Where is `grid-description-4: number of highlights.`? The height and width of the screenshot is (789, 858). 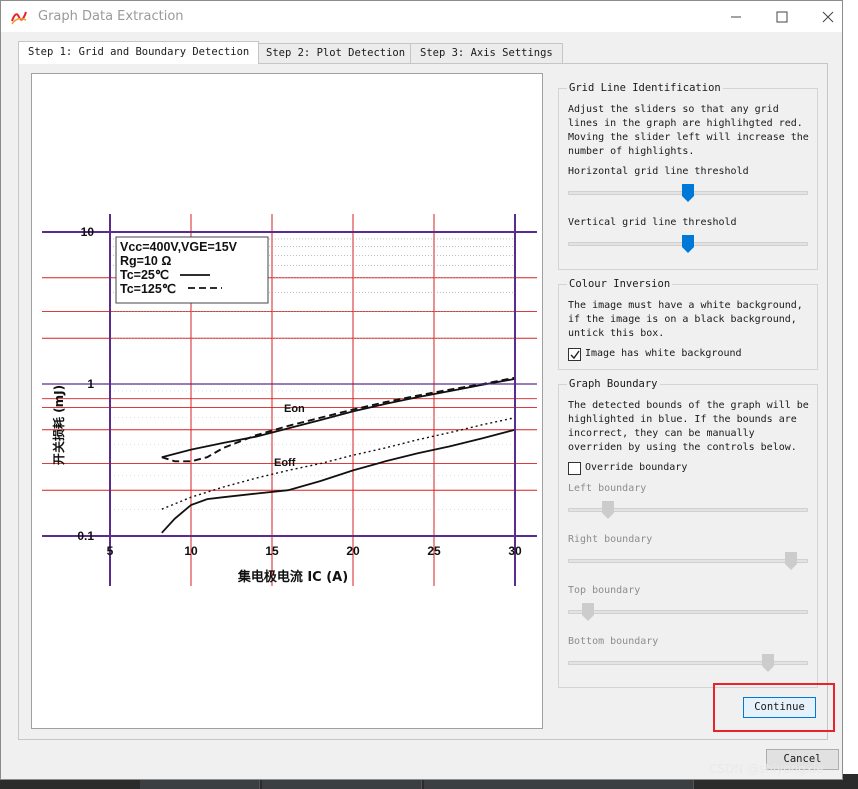
grid-description-4: number of highlights. is located at coordinates (631, 151).